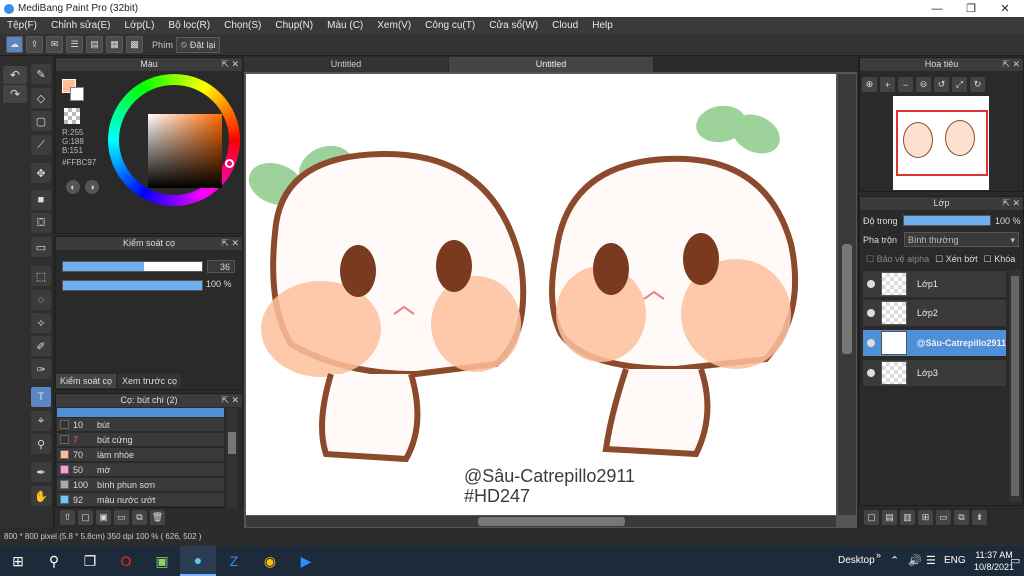 The width and height of the screenshot is (1024, 576). What do you see at coordinates (41, 346) in the screenshot?
I see `select-pen-icon: ✐` at bounding box center [41, 346].